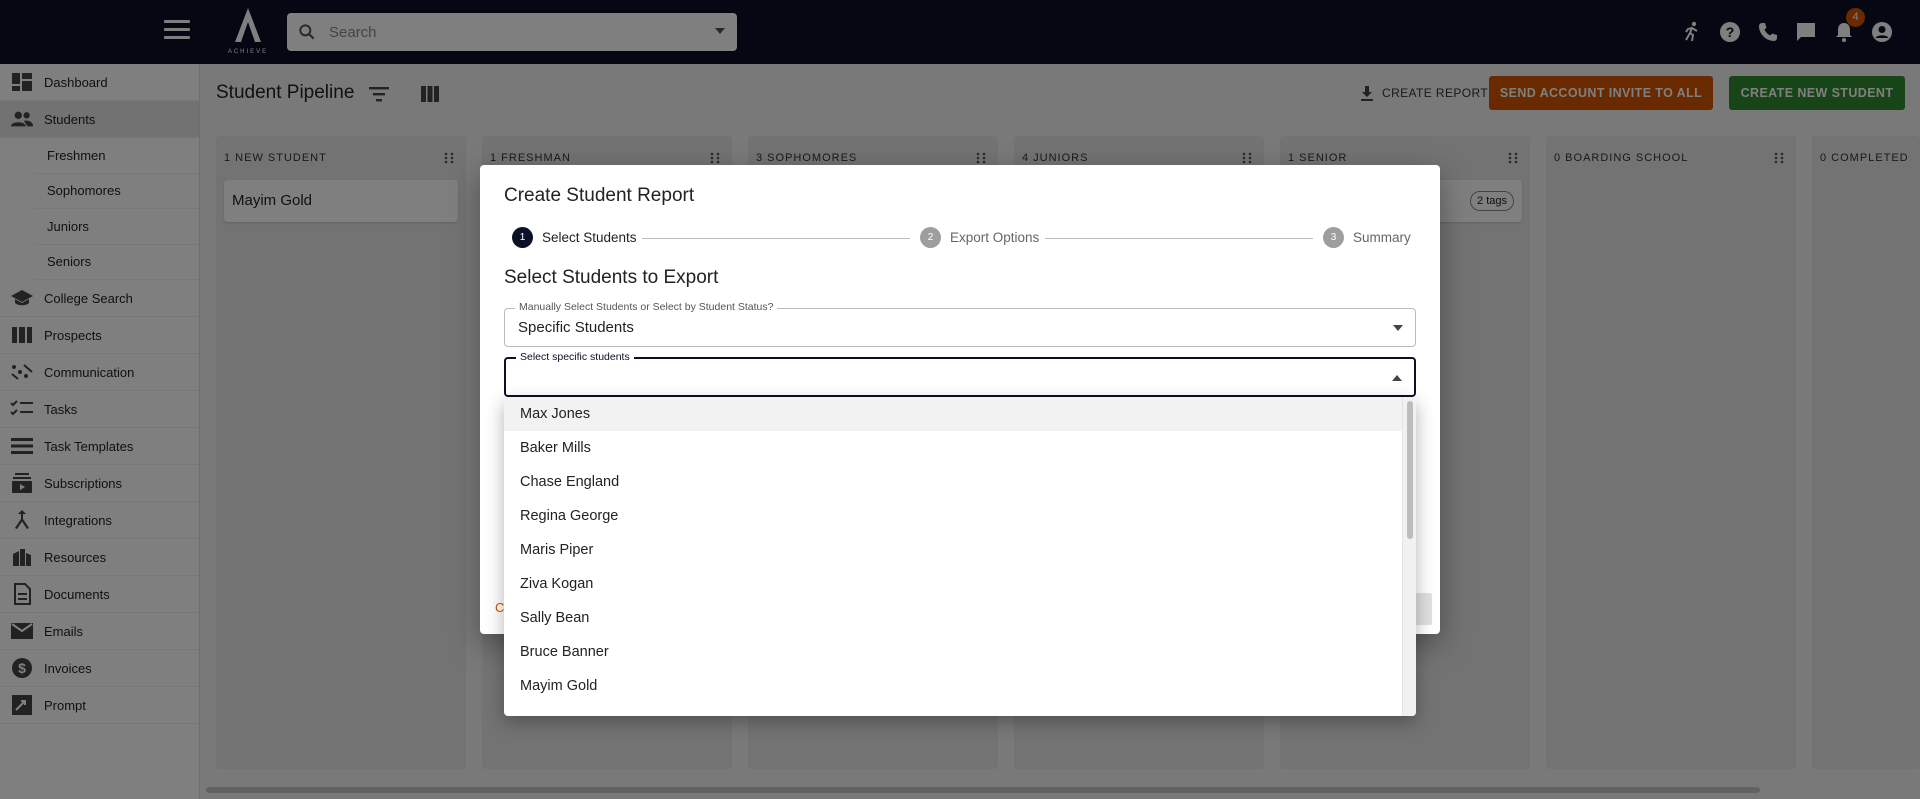 The width and height of the screenshot is (1920, 799). Describe the element at coordinates (960, 482) in the screenshot. I see `option-item: Chase England` at that location.